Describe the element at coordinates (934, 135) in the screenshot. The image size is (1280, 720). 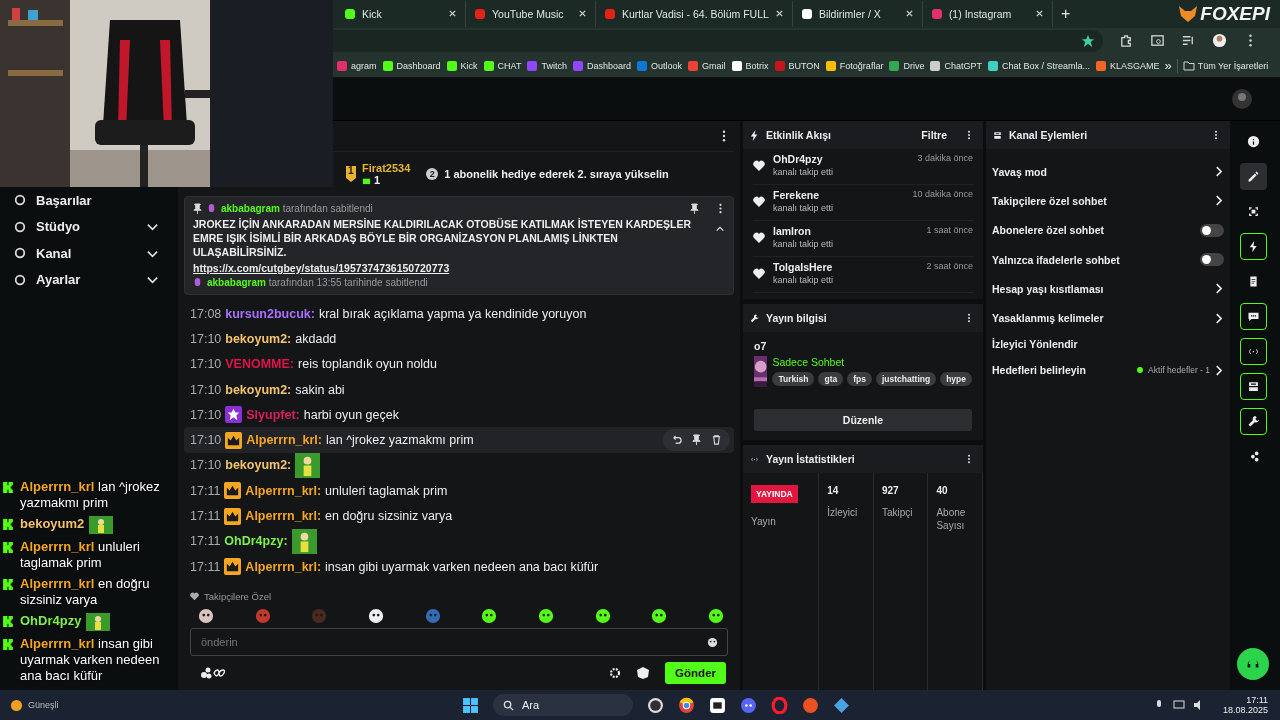
I see `filter-button: Filtre` at that location.